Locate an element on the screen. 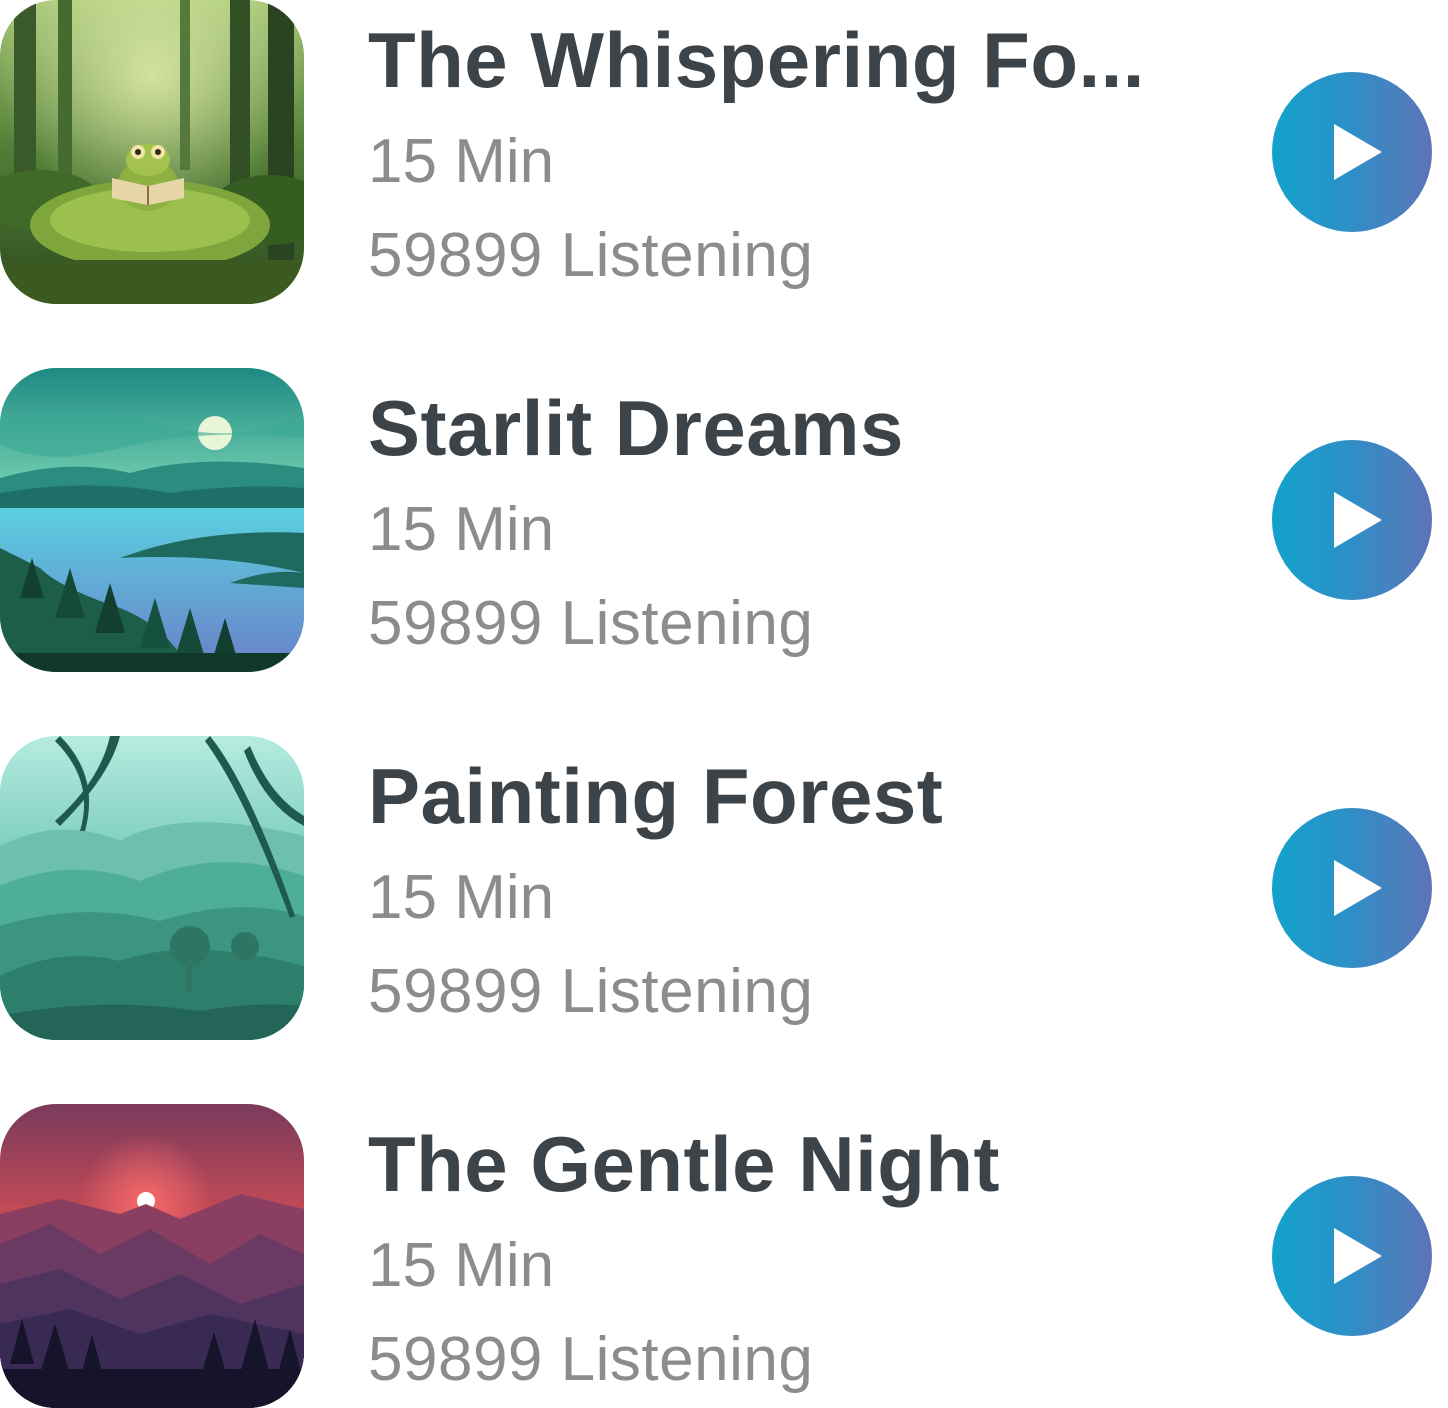  track-title: Painting Forest is located at coordinates (798, 796).